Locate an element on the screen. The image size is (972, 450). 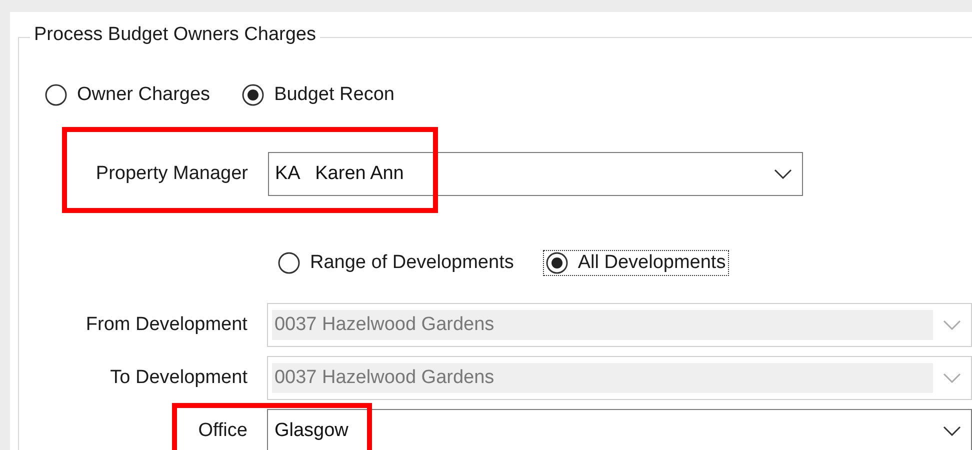
radio-option: All Developments is located at coordinates (635, 263).